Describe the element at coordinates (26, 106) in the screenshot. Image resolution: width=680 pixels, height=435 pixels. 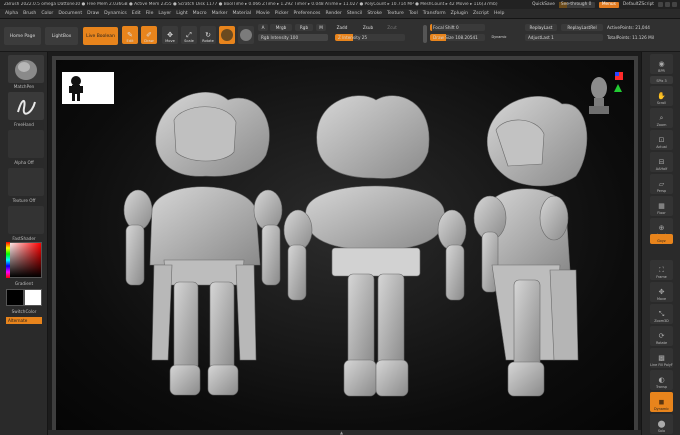
I see `stroke-thumbnail` at that location.